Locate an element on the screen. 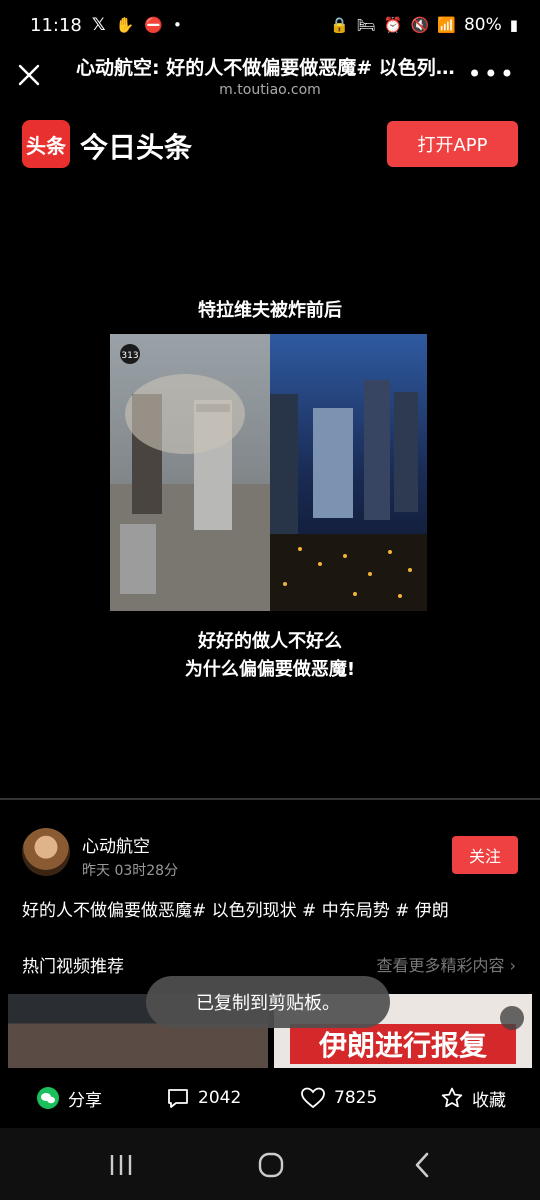  chevron-right-icon: › is located at coordinates (512, 965).